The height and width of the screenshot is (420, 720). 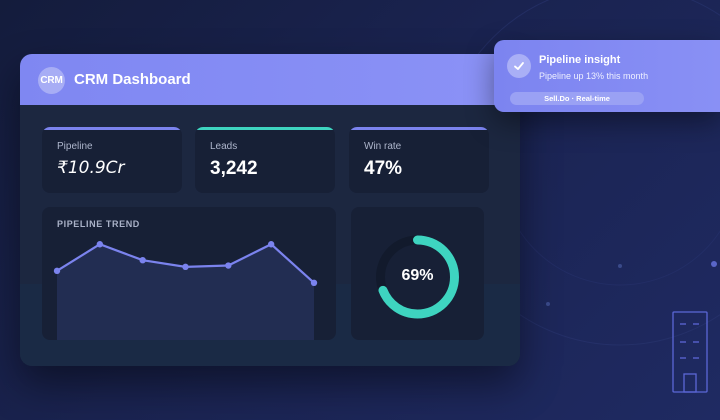 I want to click on trend-area, so click(x=185, y=292).